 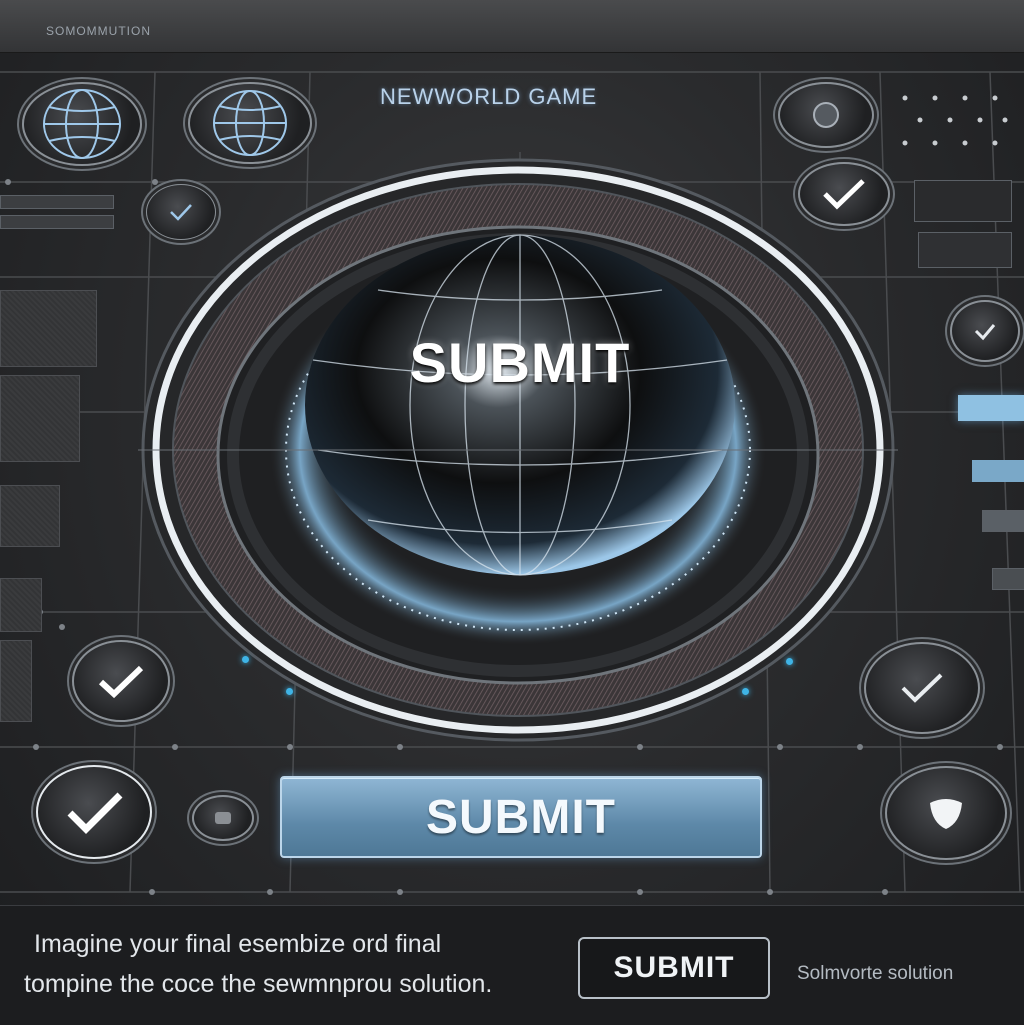 I want to click on main-submit-button: SUBMIT, so click(x=521, y=817).